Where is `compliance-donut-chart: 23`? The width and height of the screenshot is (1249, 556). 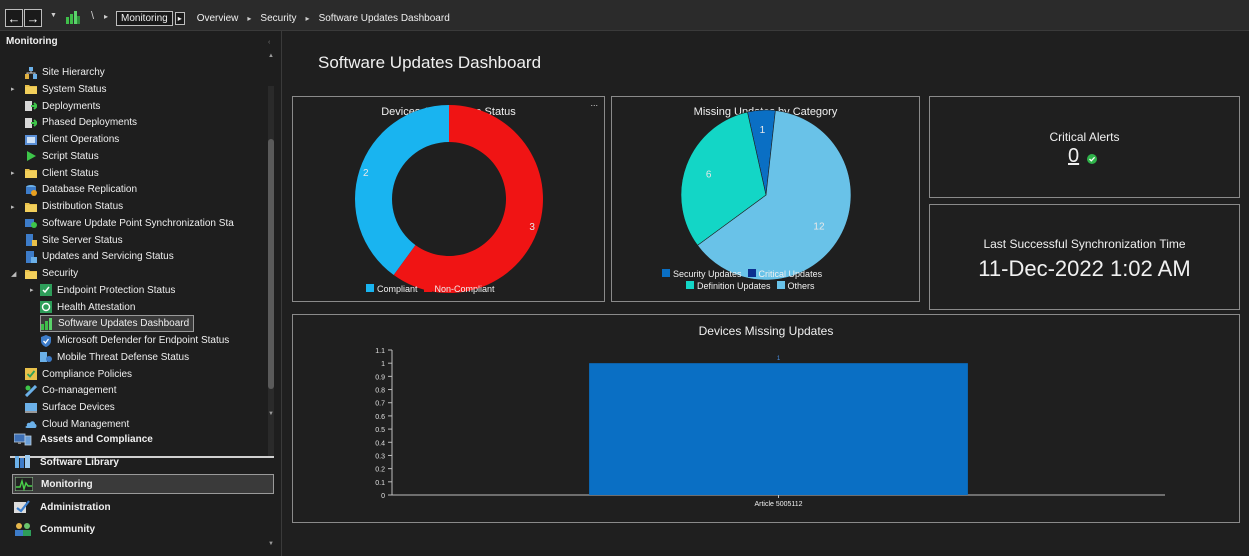
compliance-donut-chart: 23 is located at coordinates (449, 199).